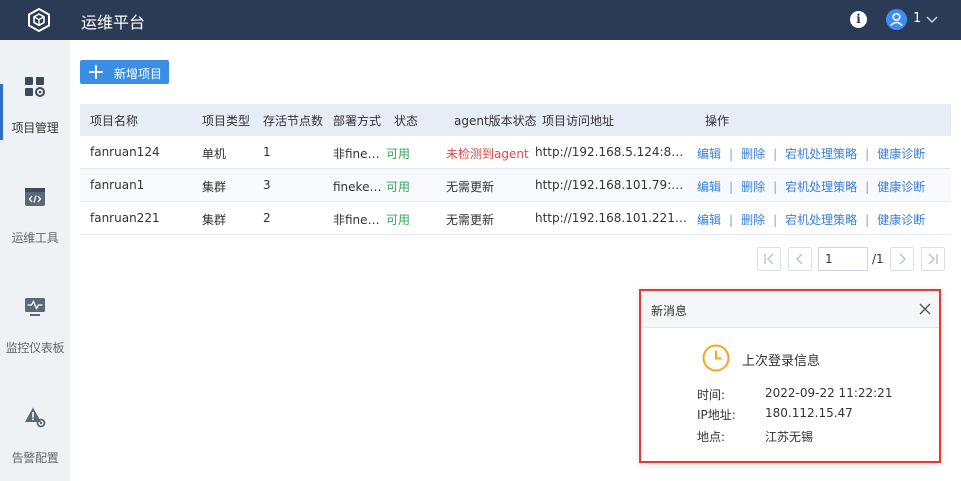 This screenshot has height=481, width=961. I want to click on cell-name: fanruan221, so click(125, 218).